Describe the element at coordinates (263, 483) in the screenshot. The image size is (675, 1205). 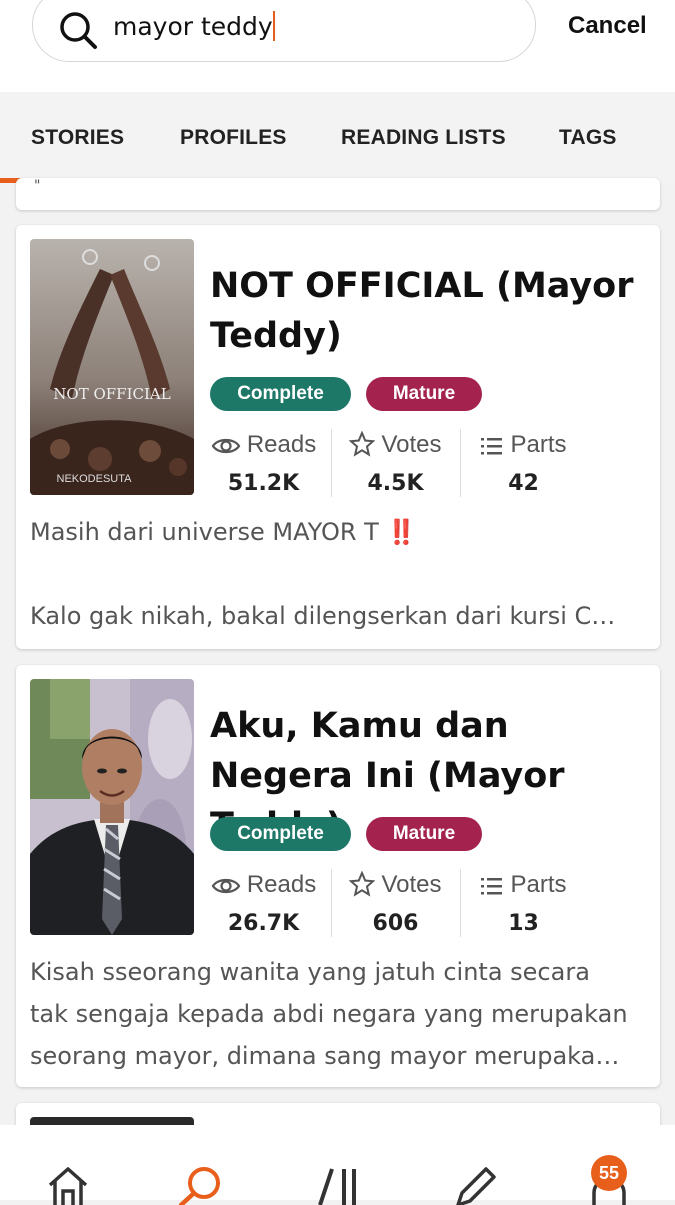
I see `reads-value: 51.2K` at that location.